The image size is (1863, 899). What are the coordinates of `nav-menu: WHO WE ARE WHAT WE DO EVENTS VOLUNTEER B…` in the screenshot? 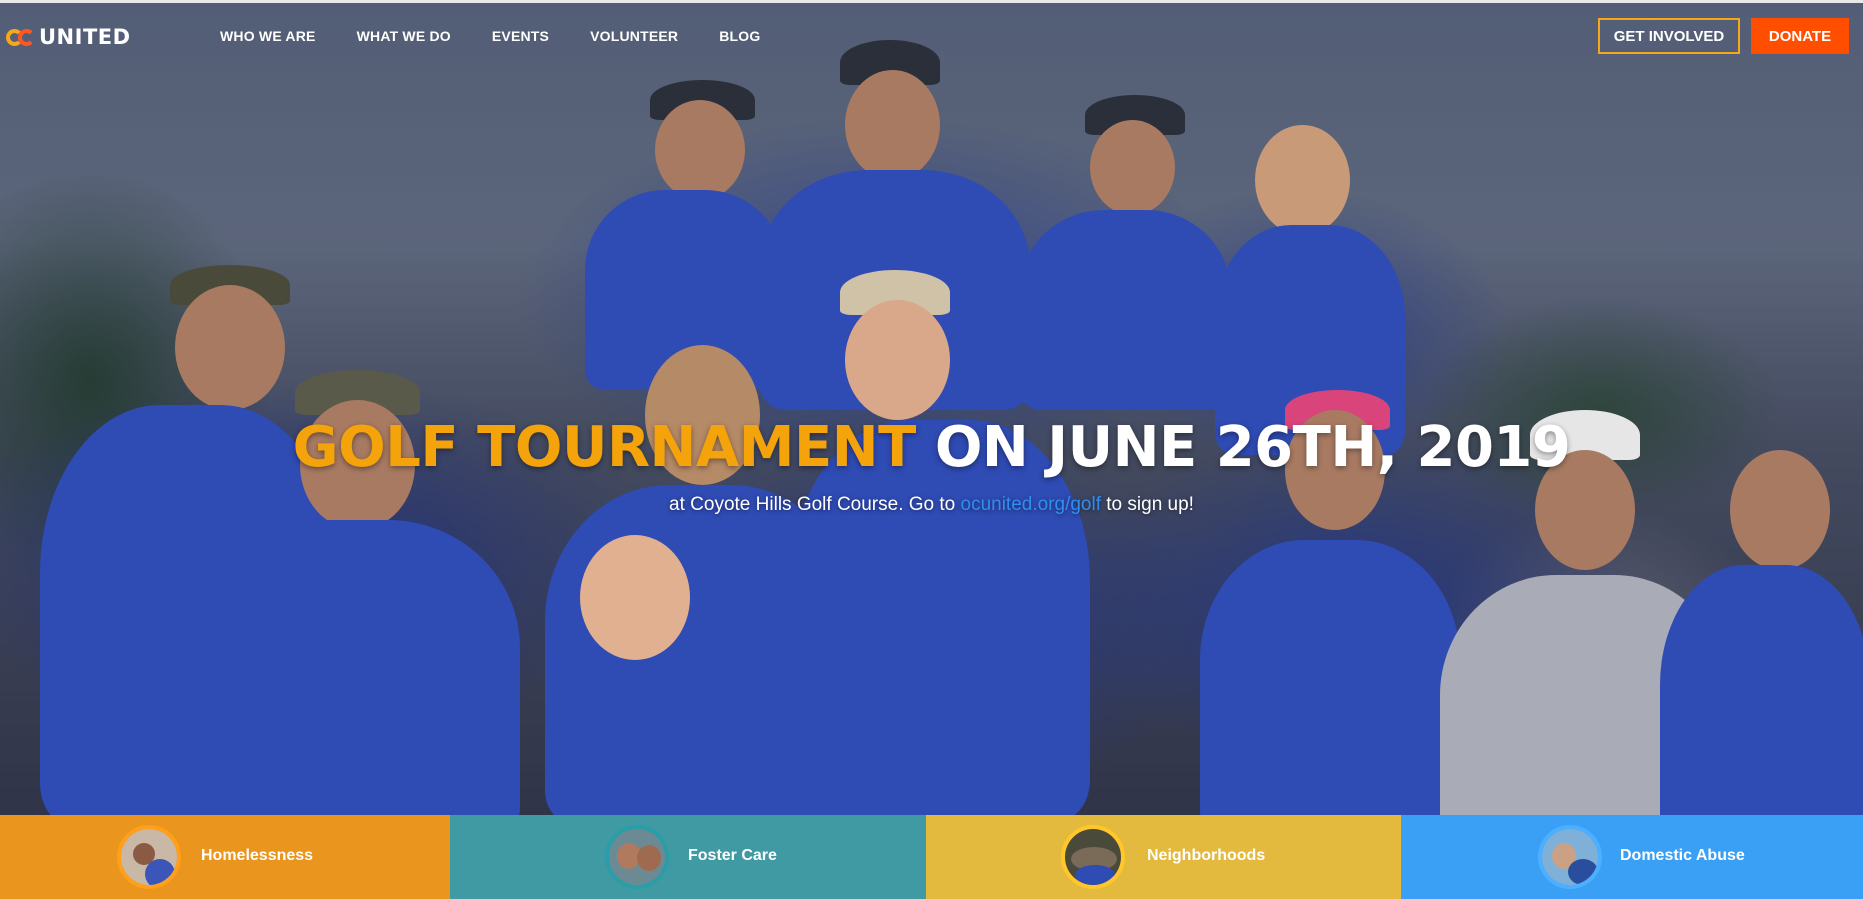 It's located at (510, 36).